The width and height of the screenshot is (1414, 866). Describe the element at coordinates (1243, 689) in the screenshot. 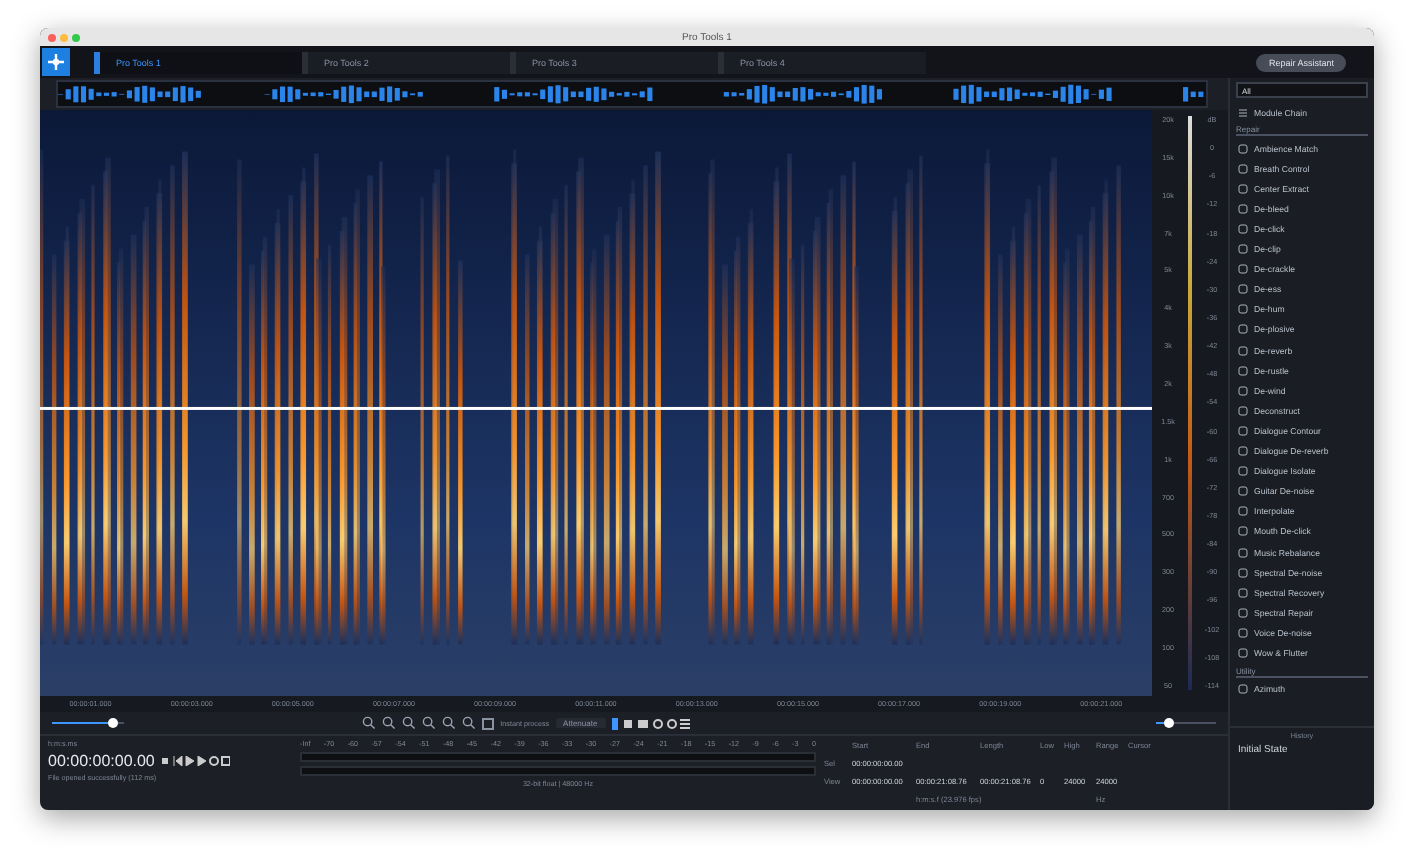

I see `module-icon` at that location.